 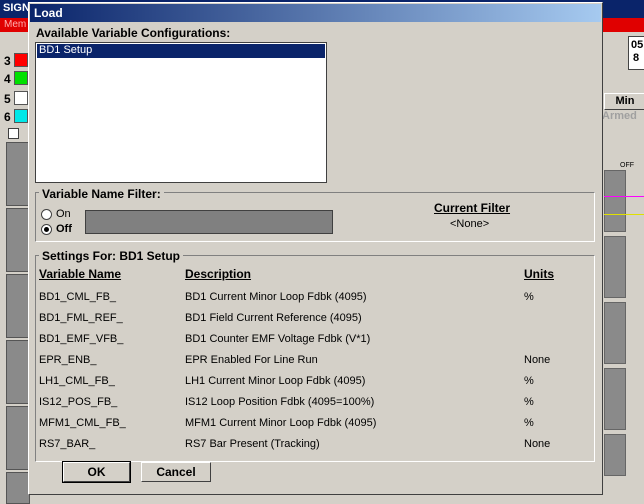 I want to click on background-value-top: 05, so click(x=637, y=45).